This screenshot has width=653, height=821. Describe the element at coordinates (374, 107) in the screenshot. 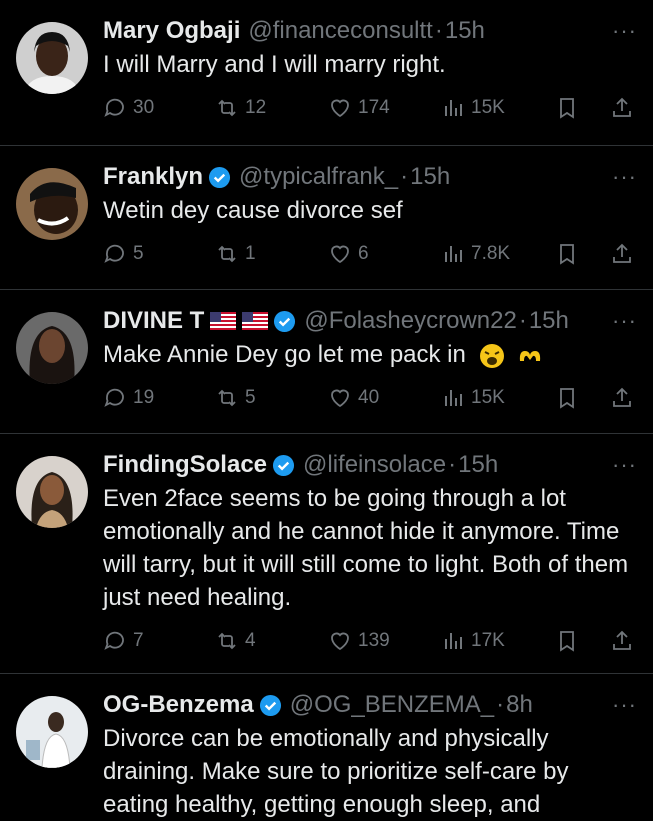

I see `like-count: 174` at that location.